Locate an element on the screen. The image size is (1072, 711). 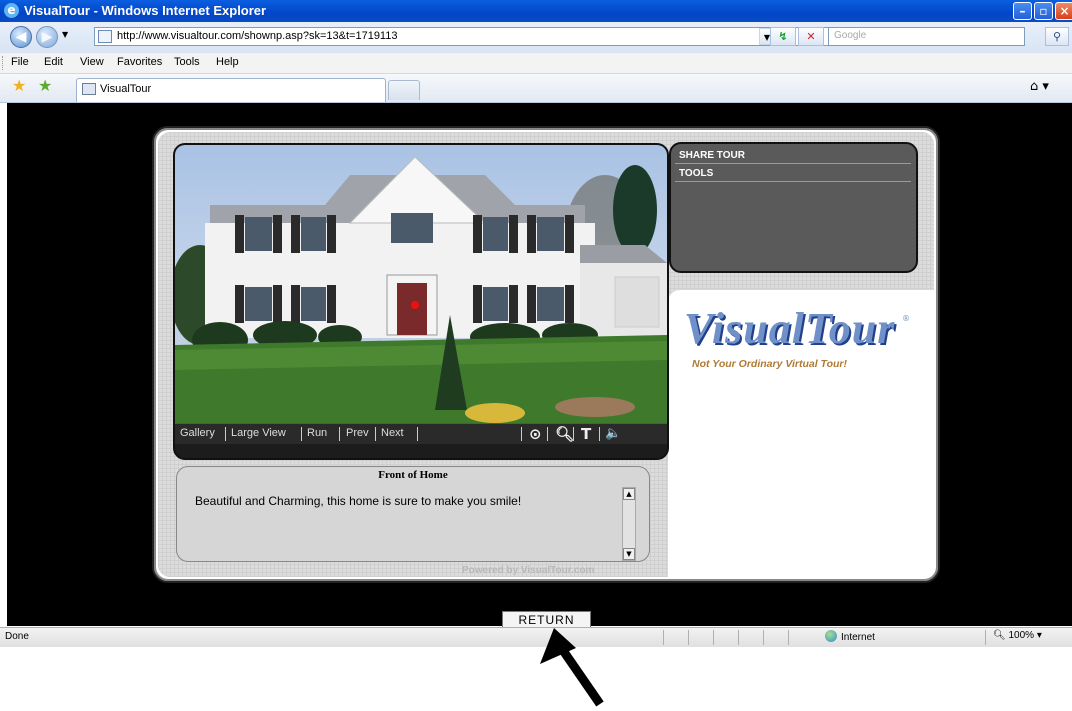
window-title: VisualTour - Windows Internet Explorer is located at coordinates (145, 10).